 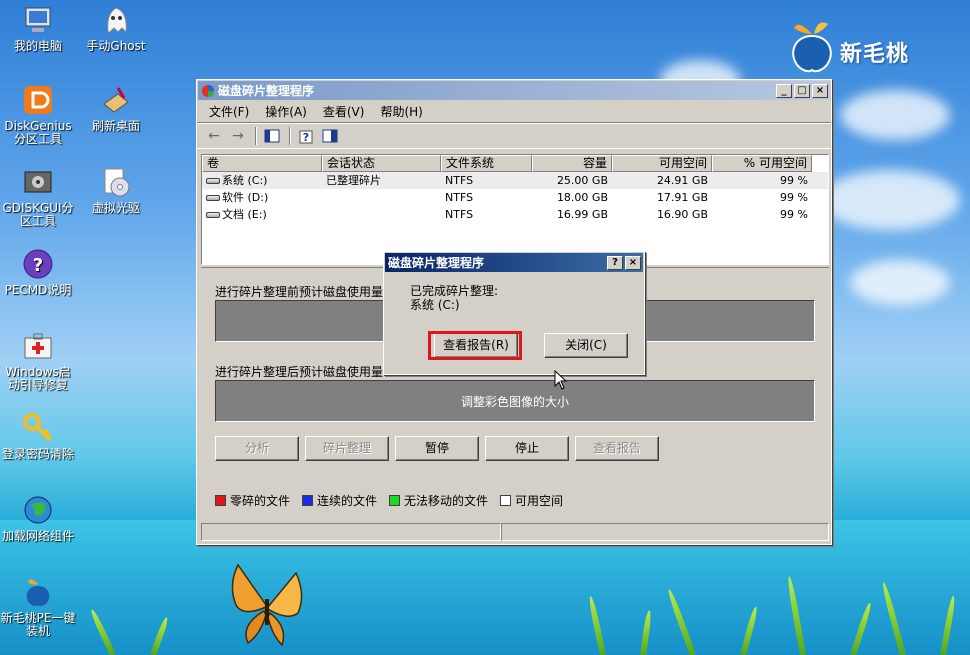 What do you see at coordinates (116, 182) in the screenshot?
I see `virtual-cdrom-icon` at bounding box center [116, 182].